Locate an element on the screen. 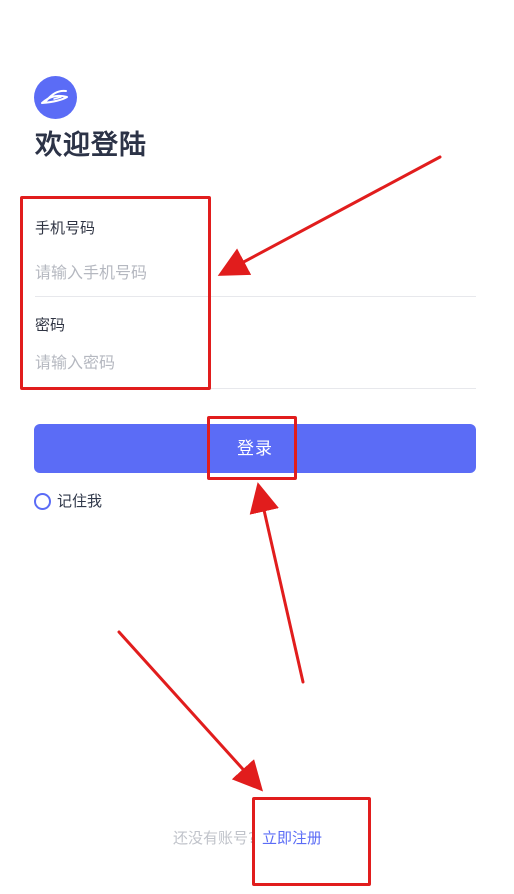 Image resolution: width=514 pixels, height=894 pixels. phone-label: 手机号码 is located at coordinates (65, 228).